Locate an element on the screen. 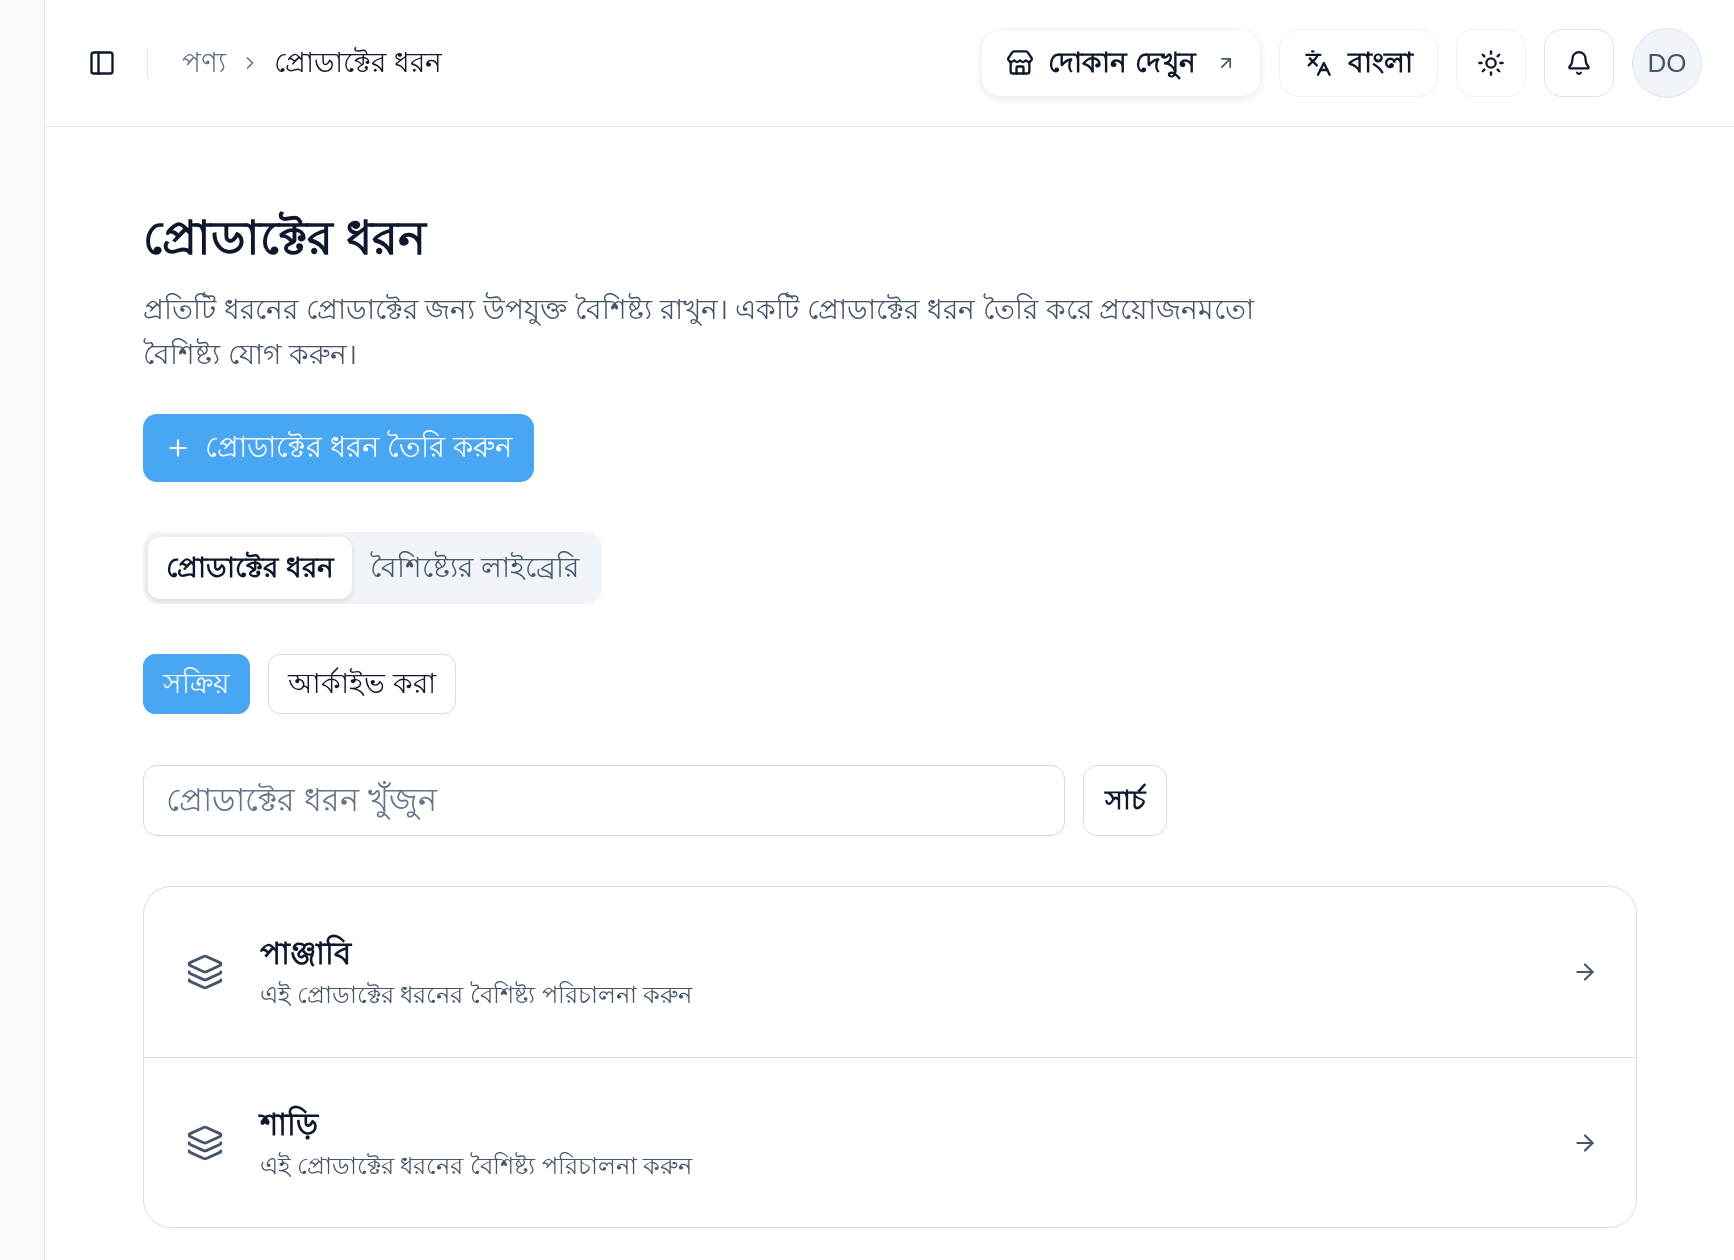  product-type-row: পাঞ্জাবি এই প্রোডাক্টের ধরনের বৈশিষ্ট্য পরিচালনা করুন is located at coordinates (890, 972).